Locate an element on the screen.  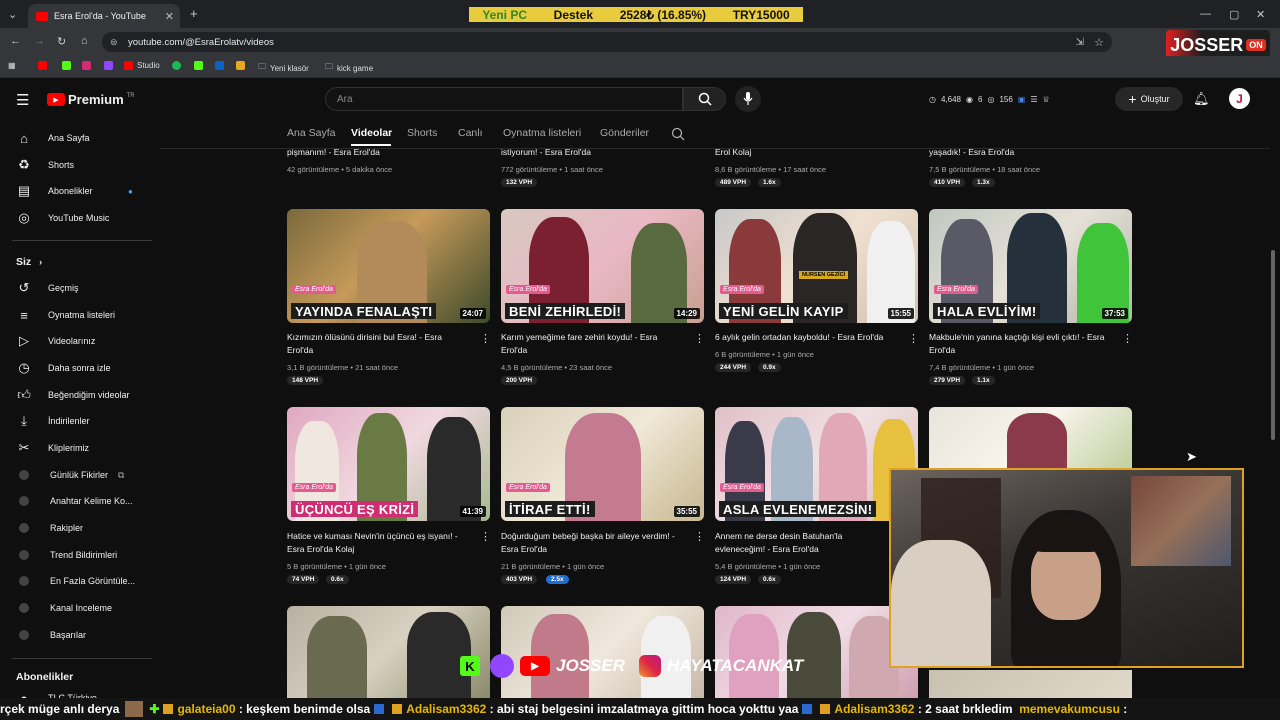
close-window-icon: ✕ is located at coordinates (1260, 14).